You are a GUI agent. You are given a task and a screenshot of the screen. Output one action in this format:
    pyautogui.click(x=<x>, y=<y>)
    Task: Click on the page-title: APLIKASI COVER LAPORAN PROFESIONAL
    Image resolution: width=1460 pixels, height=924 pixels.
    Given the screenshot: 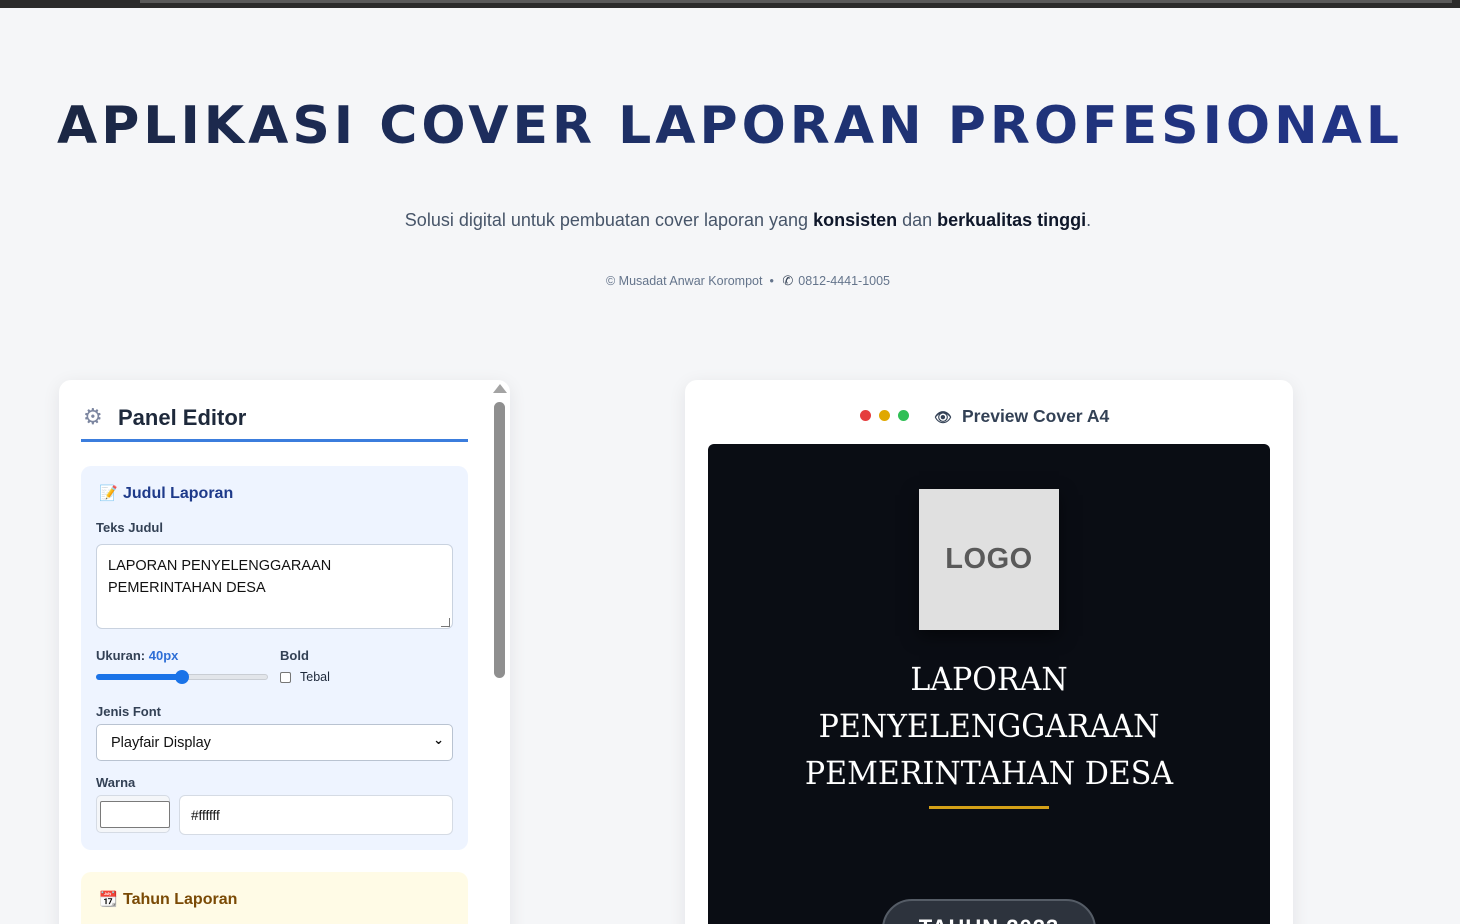 What is the action you would take?
    pyautogui.click(x=730, y=126)
    